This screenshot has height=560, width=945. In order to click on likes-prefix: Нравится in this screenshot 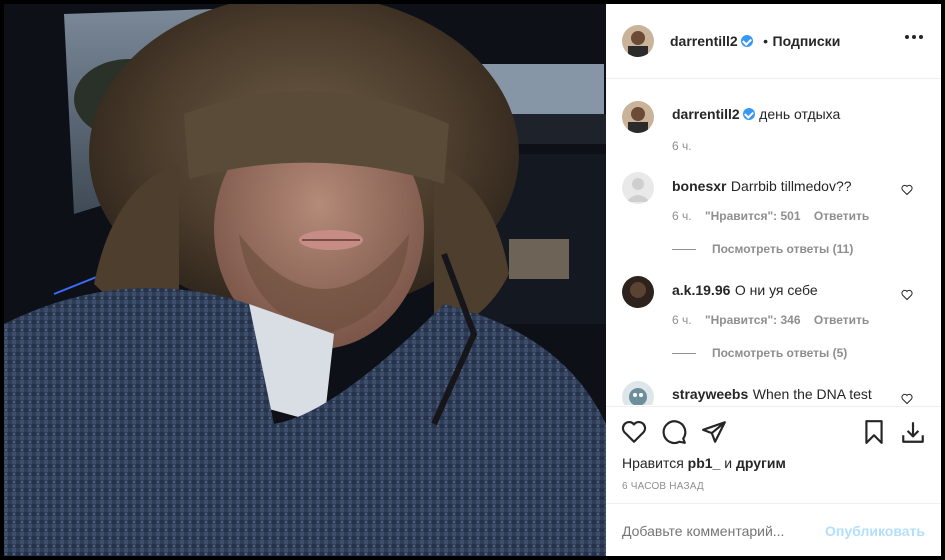, I will do `click(653, 463)`.